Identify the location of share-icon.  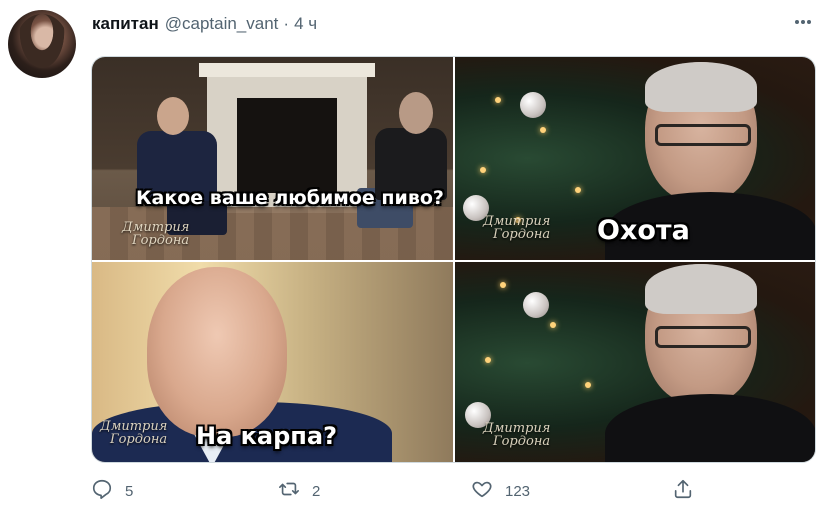
(689, 491).